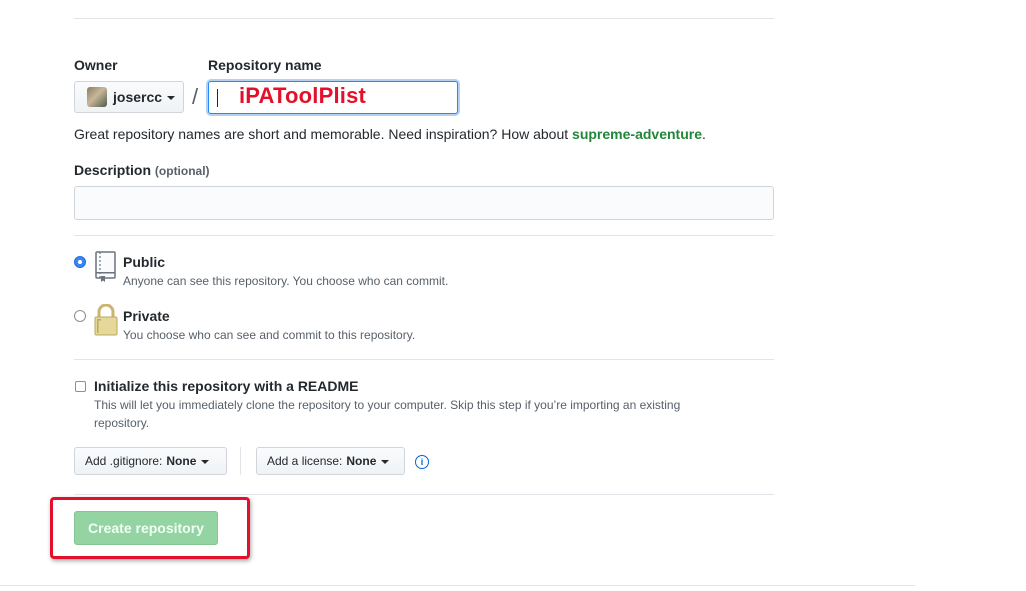  I want to click on avatar, so click(97, 97).